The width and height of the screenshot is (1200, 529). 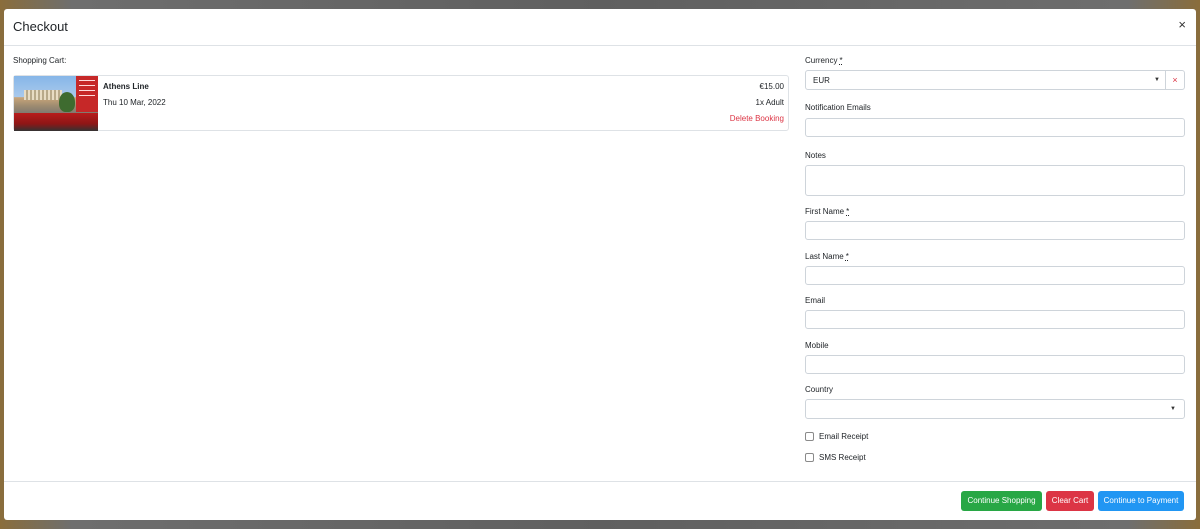 I want to click on sms-receipt-row: SMS Receipt, so click(x=835, y=457).